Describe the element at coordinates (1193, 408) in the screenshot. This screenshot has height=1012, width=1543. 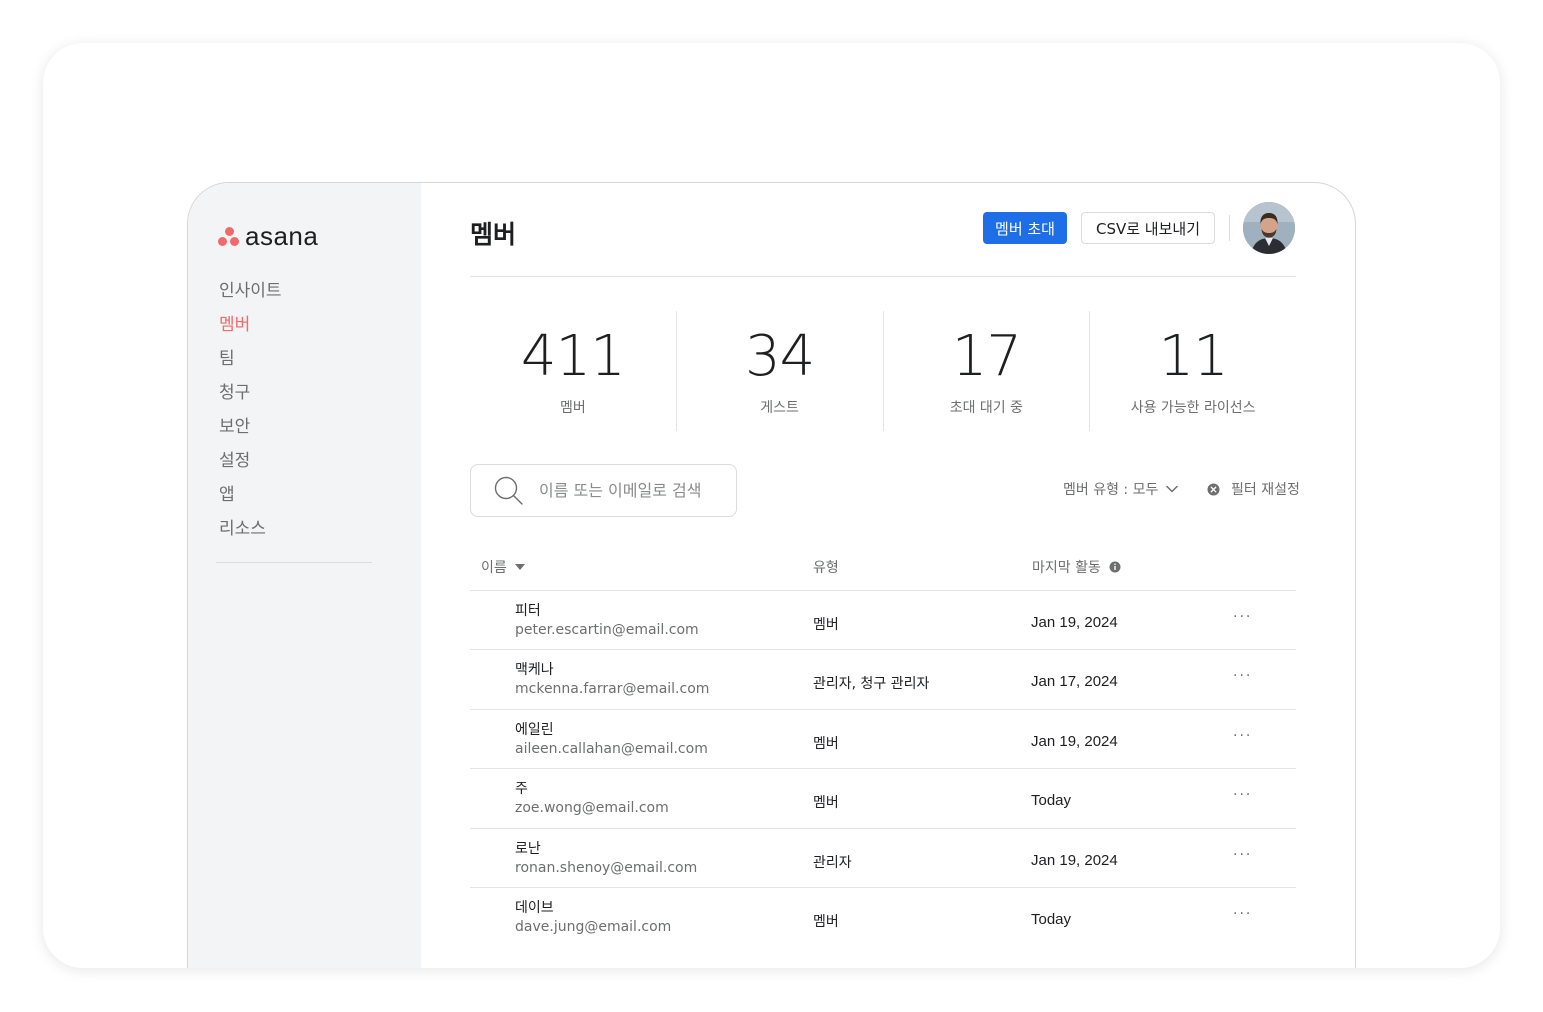
I see `stat-label: 사용 가능한 라이선스` at that location.